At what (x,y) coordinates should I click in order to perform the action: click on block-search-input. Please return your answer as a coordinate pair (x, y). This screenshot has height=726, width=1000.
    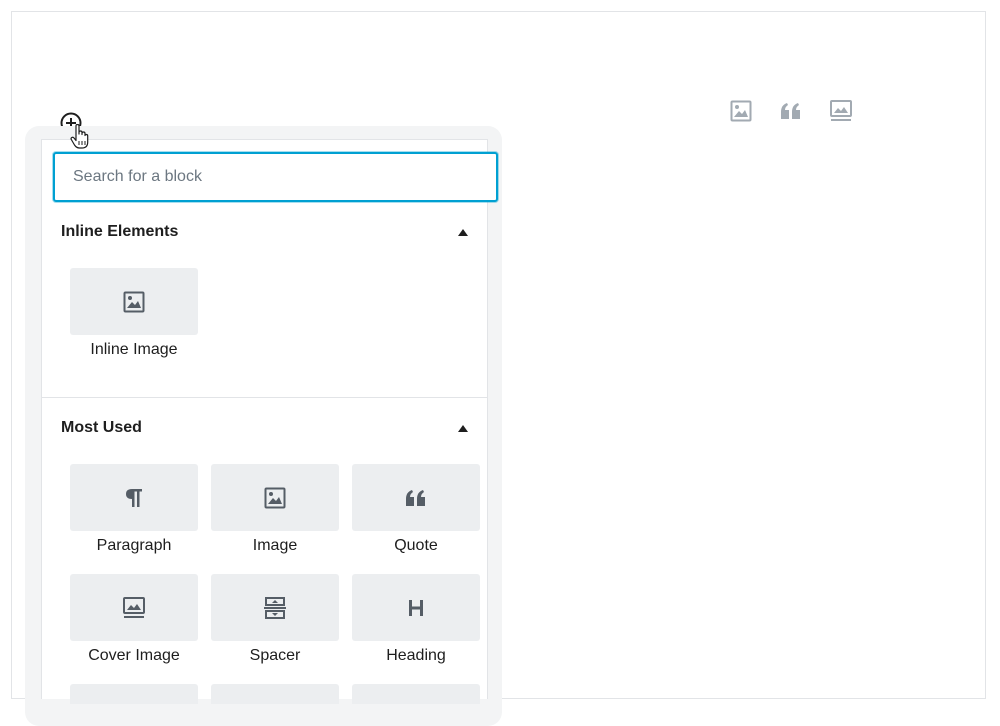
    Looking at the image, I should click on (275, 177).